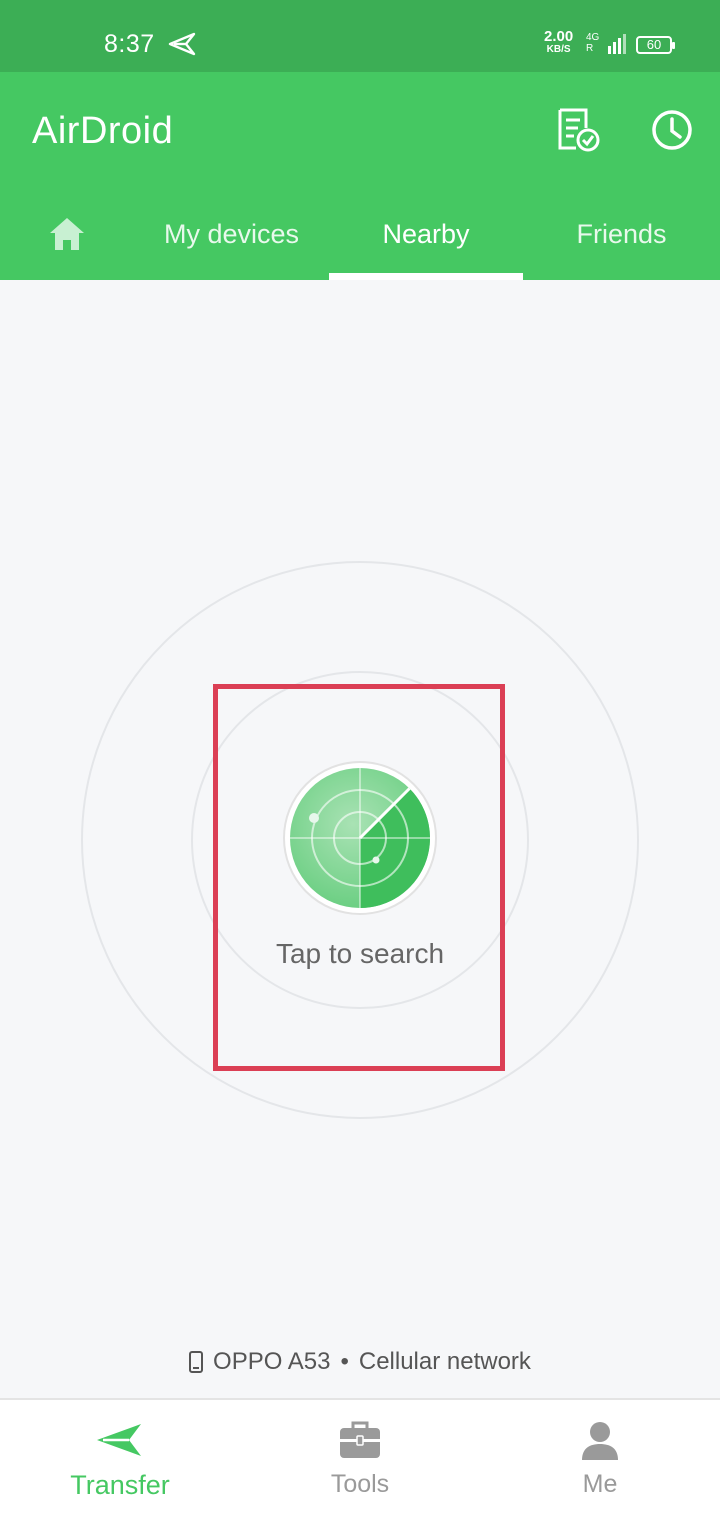 The width and height of the screenshot is (720, 1513). I want to click on app-title: AirDroid, so click(103, 131).